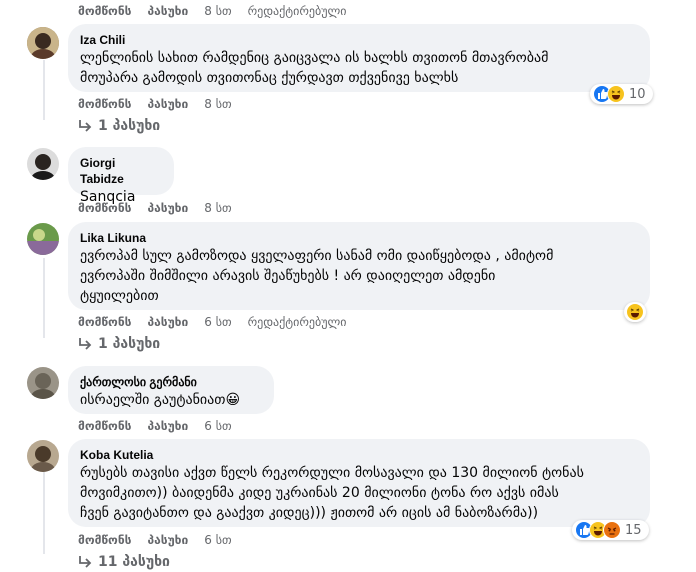 The image size is (696, 572). Describe the element at coordinates (171, 382) in the screenshot. I see `comment-author: ქართლოსი გერმანი` at that location.